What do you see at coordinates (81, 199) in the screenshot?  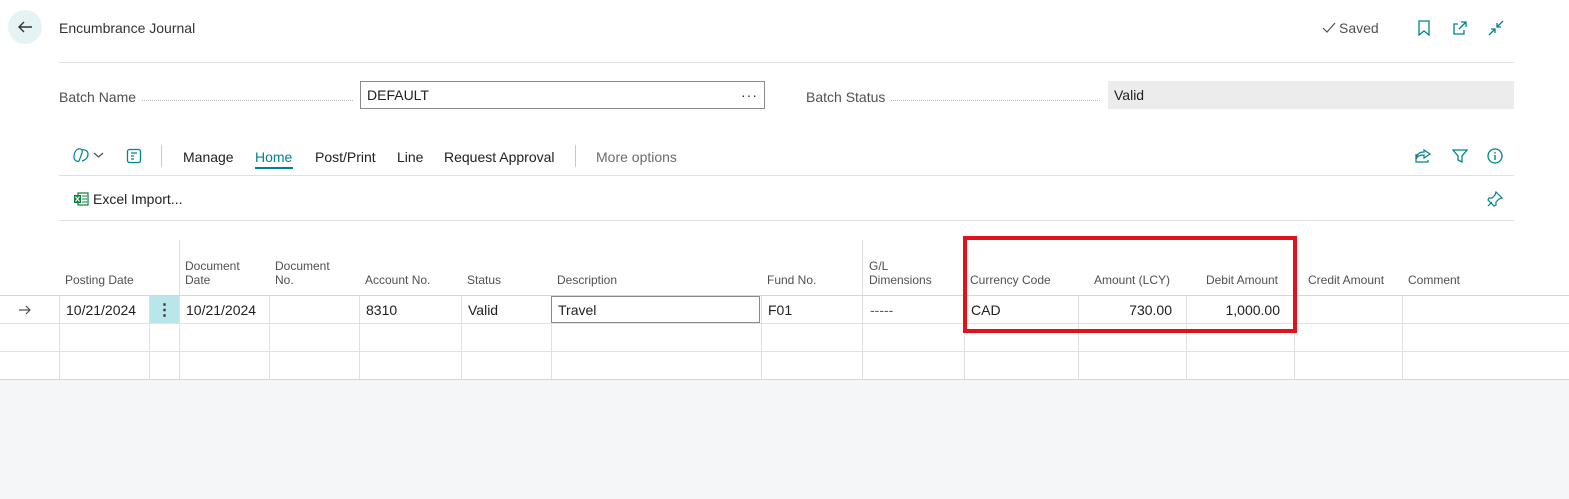 I see `excel-icon` at bounding box center [81, 199].